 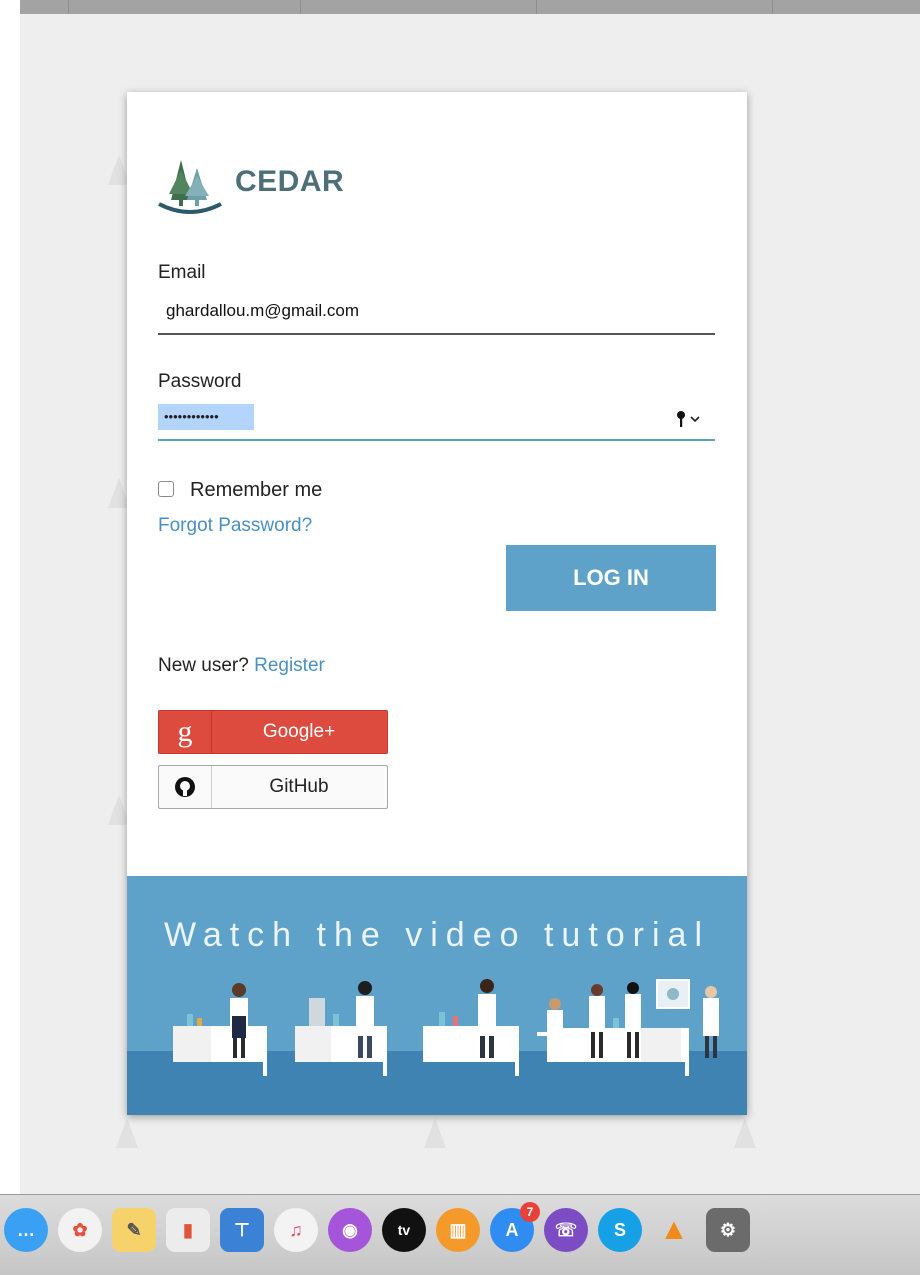 I want to click on register-link: Register, so click(x=289, y=665).